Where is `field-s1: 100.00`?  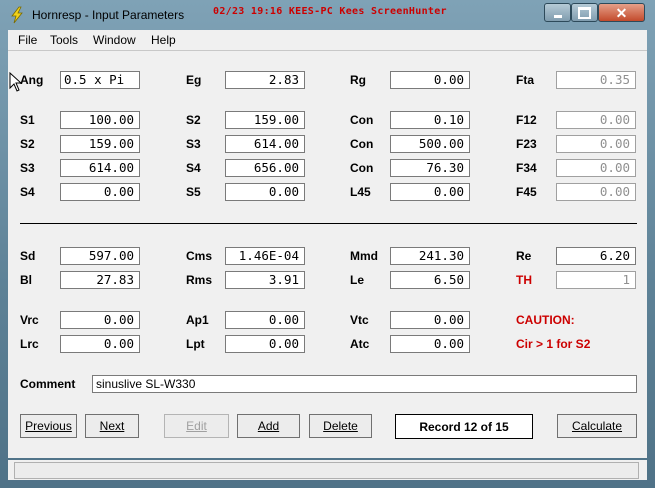 field-s1: 100.00 is located at coordinates (100, 120).